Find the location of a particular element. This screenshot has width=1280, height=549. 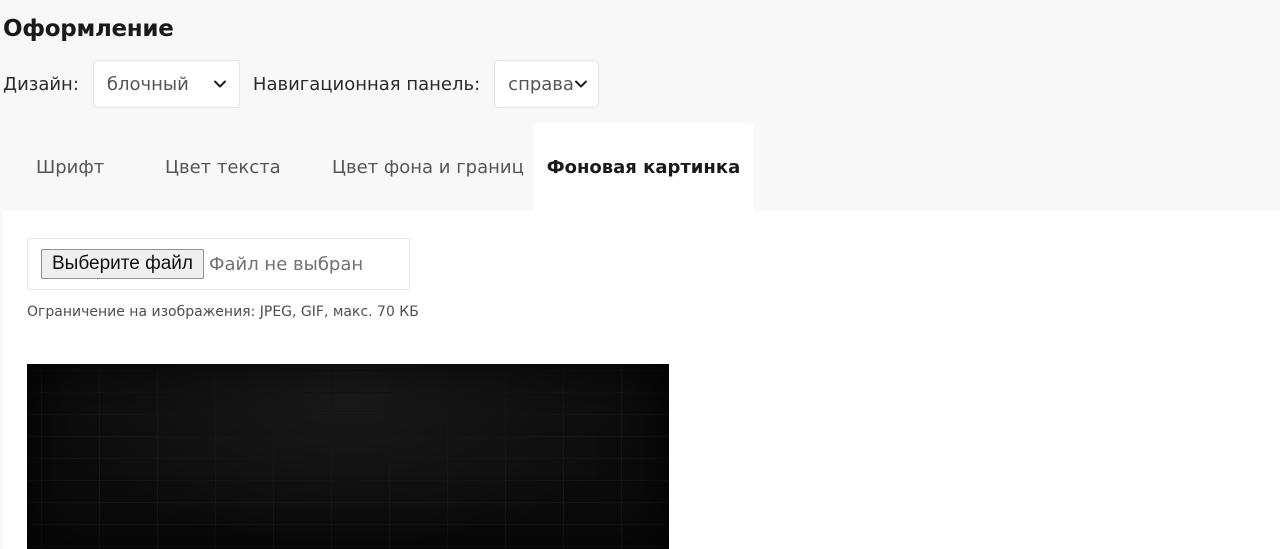

nav-panel-select: справа is located at coordinates (547, 84).